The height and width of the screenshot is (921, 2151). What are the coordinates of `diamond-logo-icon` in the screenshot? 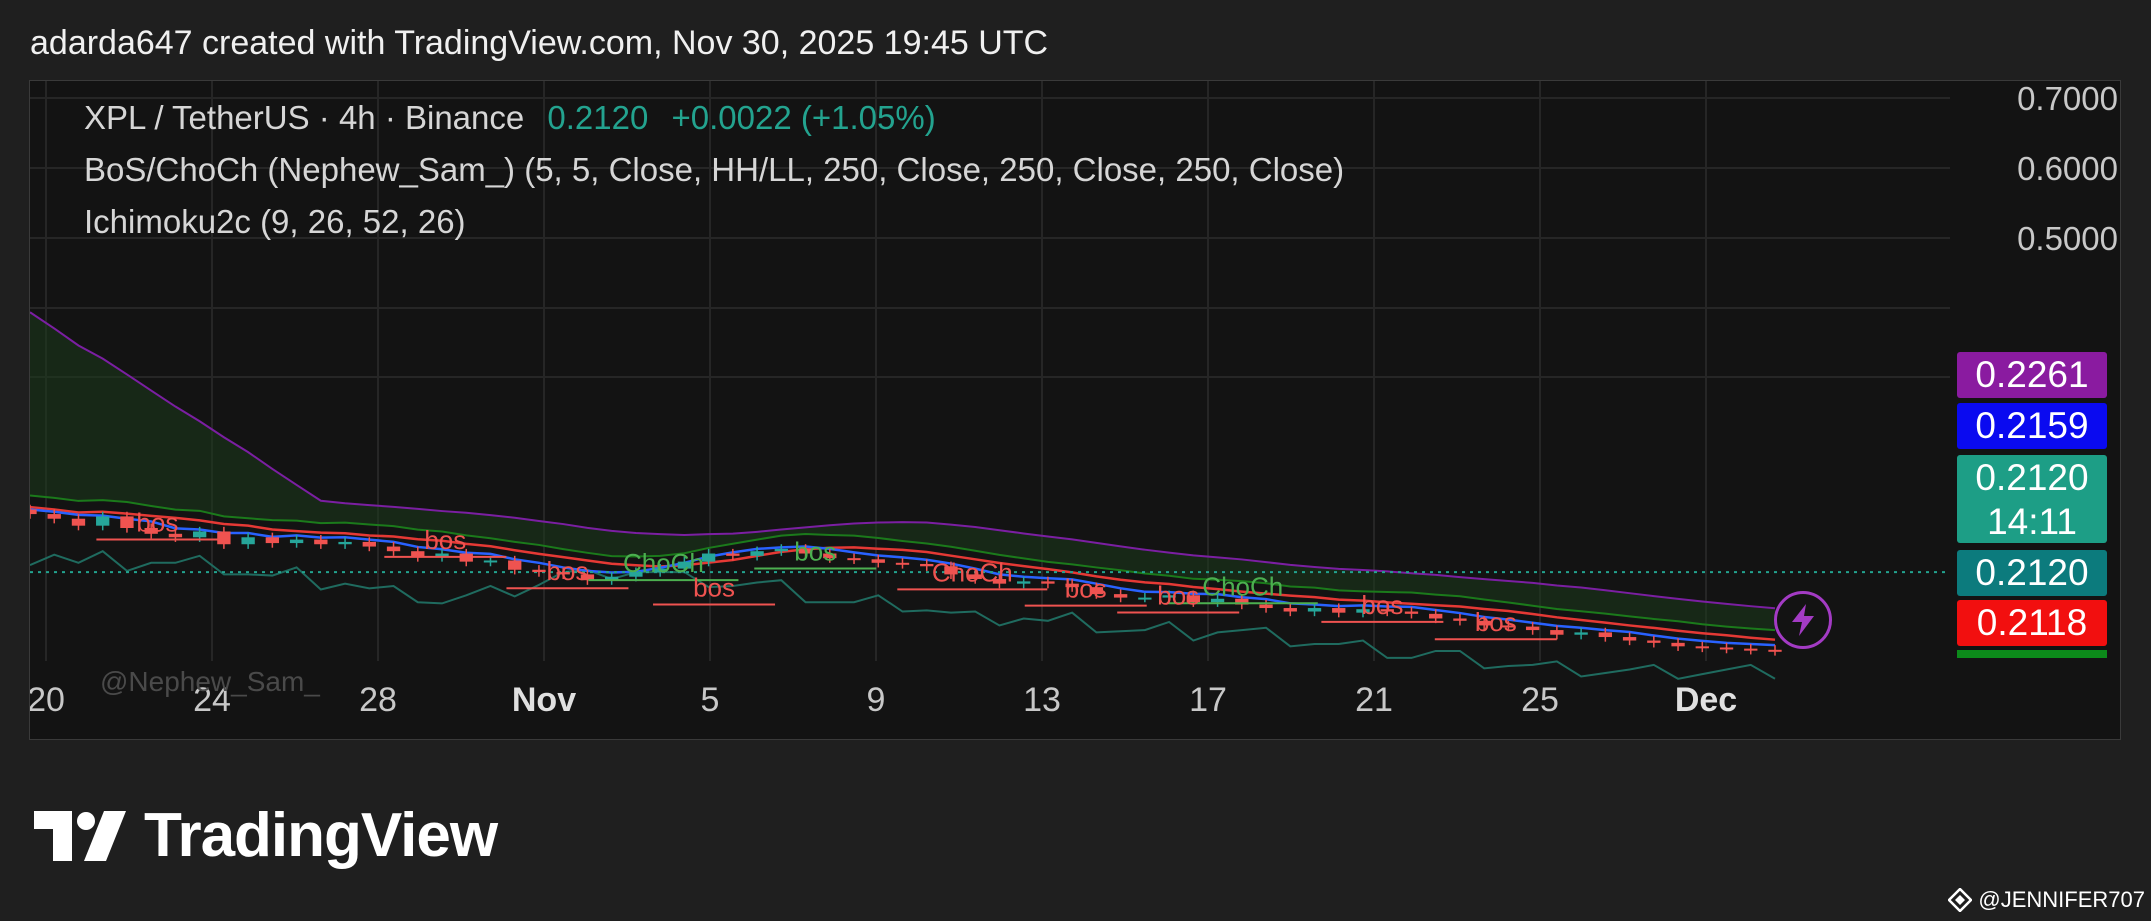 It's located at (1960, 900).